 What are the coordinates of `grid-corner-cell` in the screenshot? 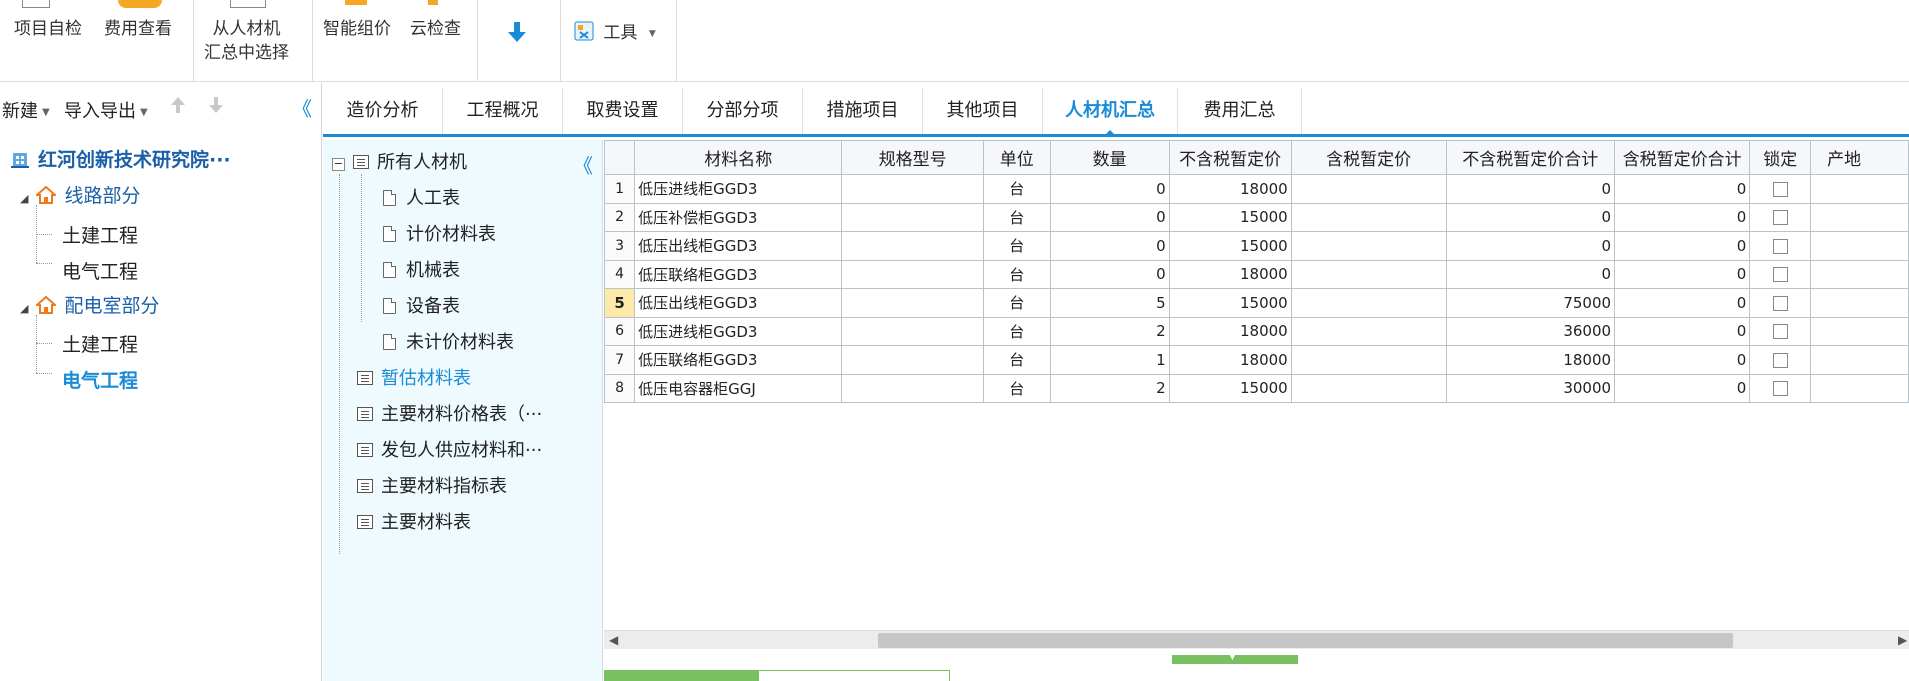 It's located at (619, 157).